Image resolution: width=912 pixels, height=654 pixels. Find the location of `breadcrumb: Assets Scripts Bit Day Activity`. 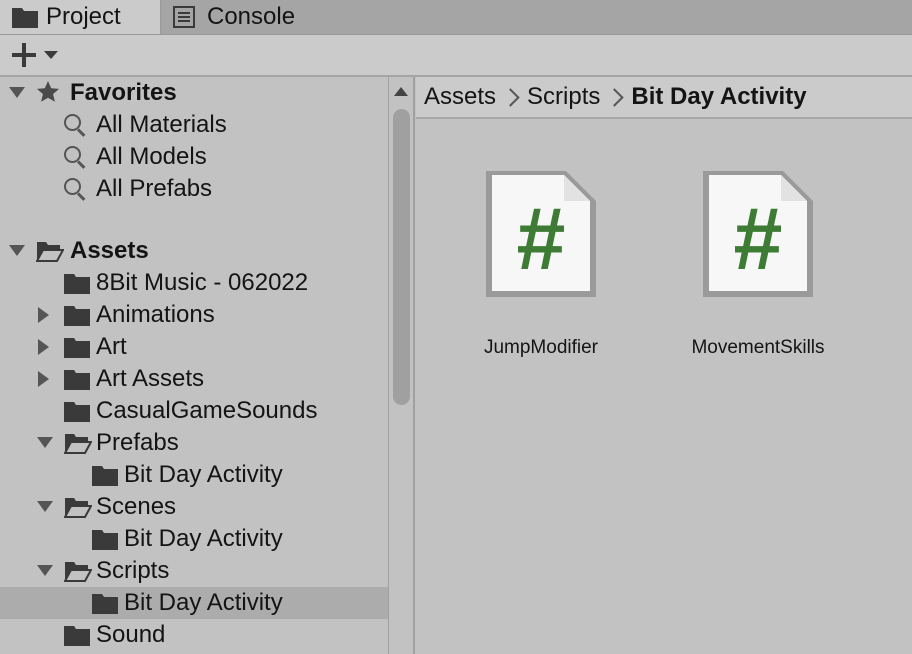

breadcrumb: Assets Scripts Bit Day Activity is located at coordinates (664, 98).